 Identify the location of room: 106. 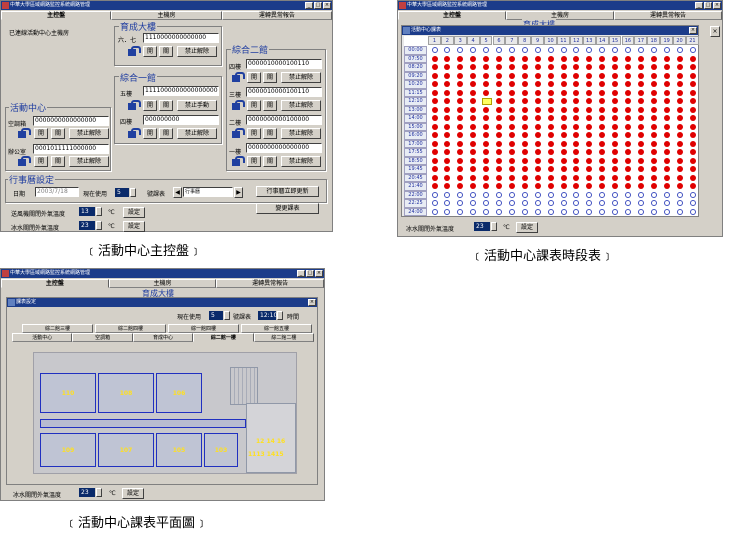
(179, 393).